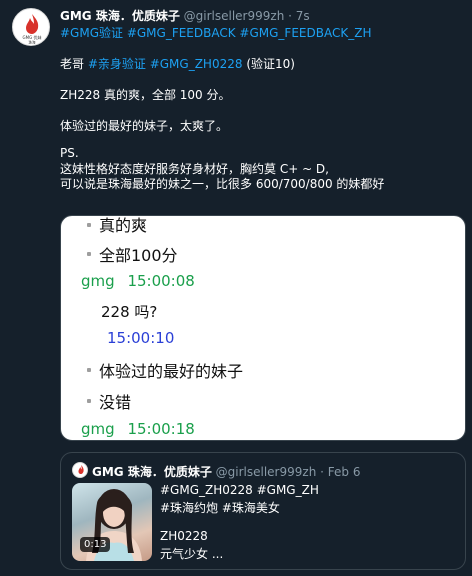 The image size is (472, 576). I want to click on avatar-sub: 珠海, so click(32, 42).